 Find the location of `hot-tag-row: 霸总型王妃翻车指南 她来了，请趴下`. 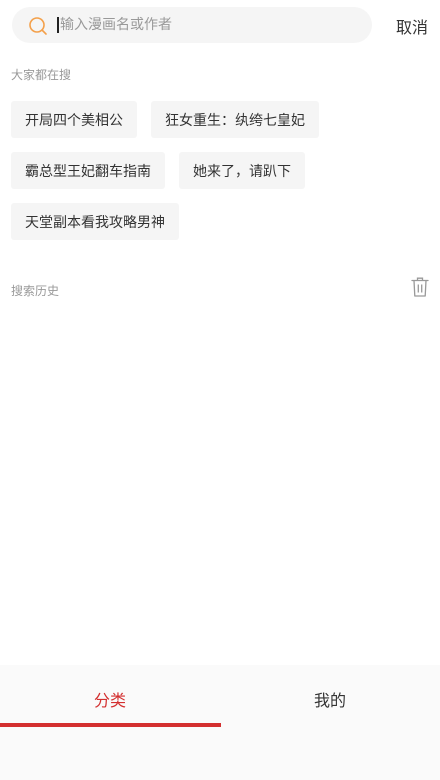

hot-tag-row: 霸总型王妃翻车指南 她来了，请趴下 is located at coordinates (165, 170).